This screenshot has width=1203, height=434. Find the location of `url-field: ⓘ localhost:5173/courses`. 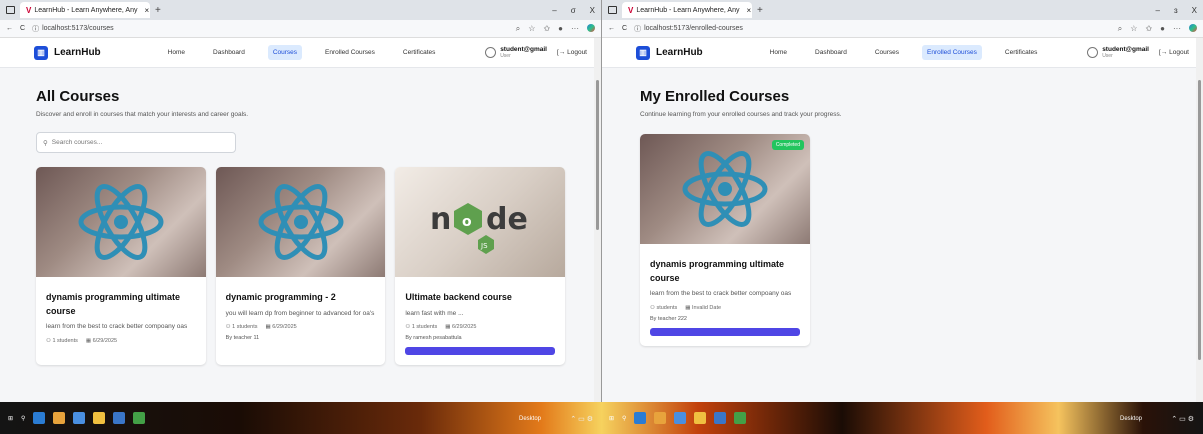

url-field: ⓘ localhost:5173/courses is located at coordinates (73, 29).